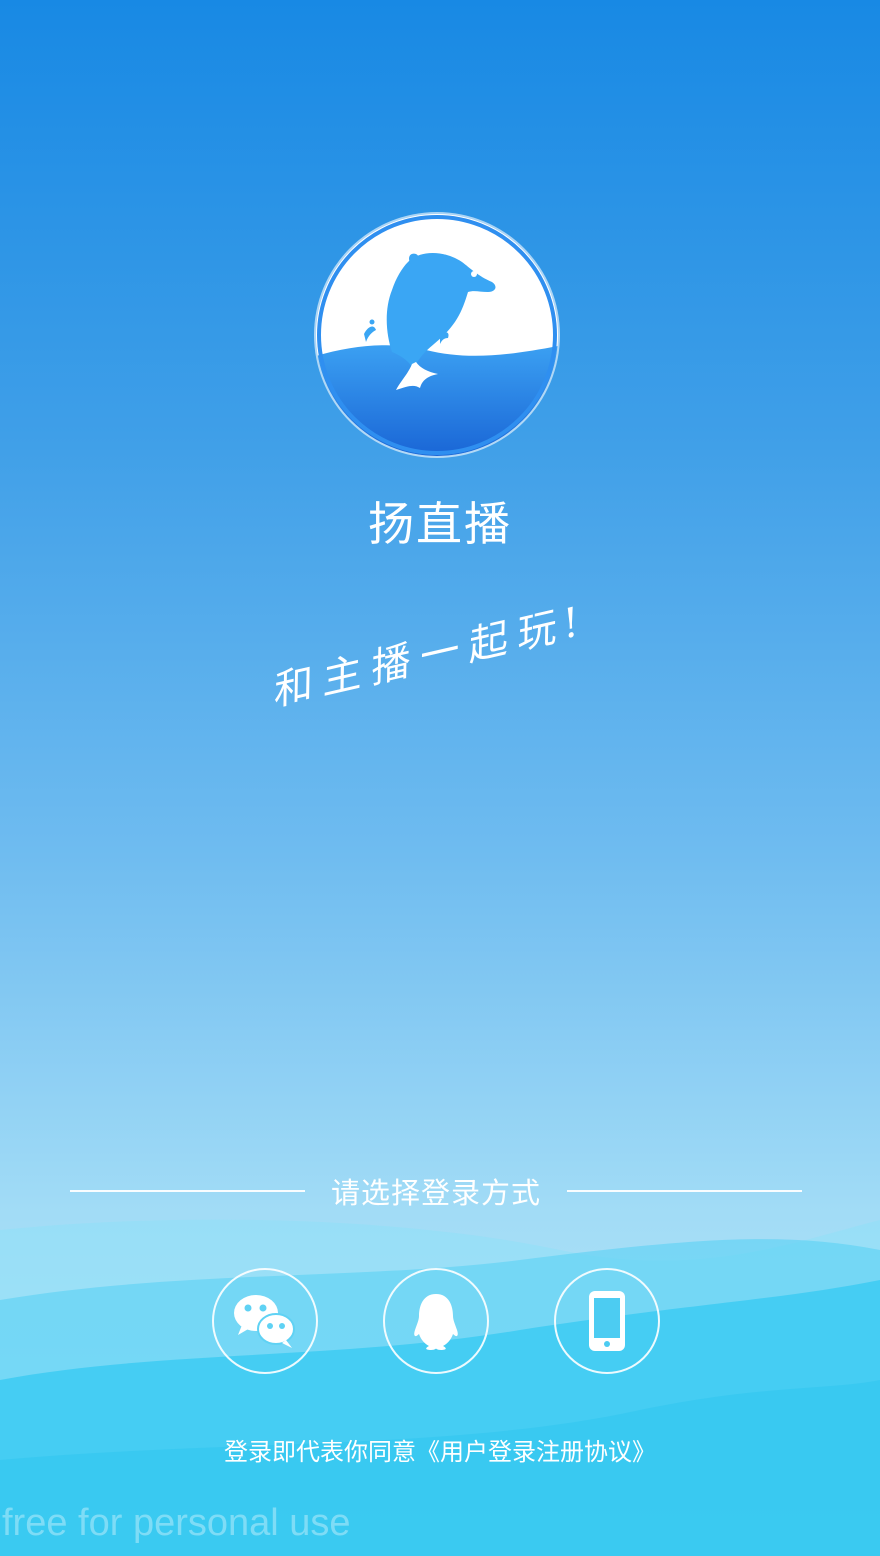  I want to click on divider-line-left, so click(187, 1191).